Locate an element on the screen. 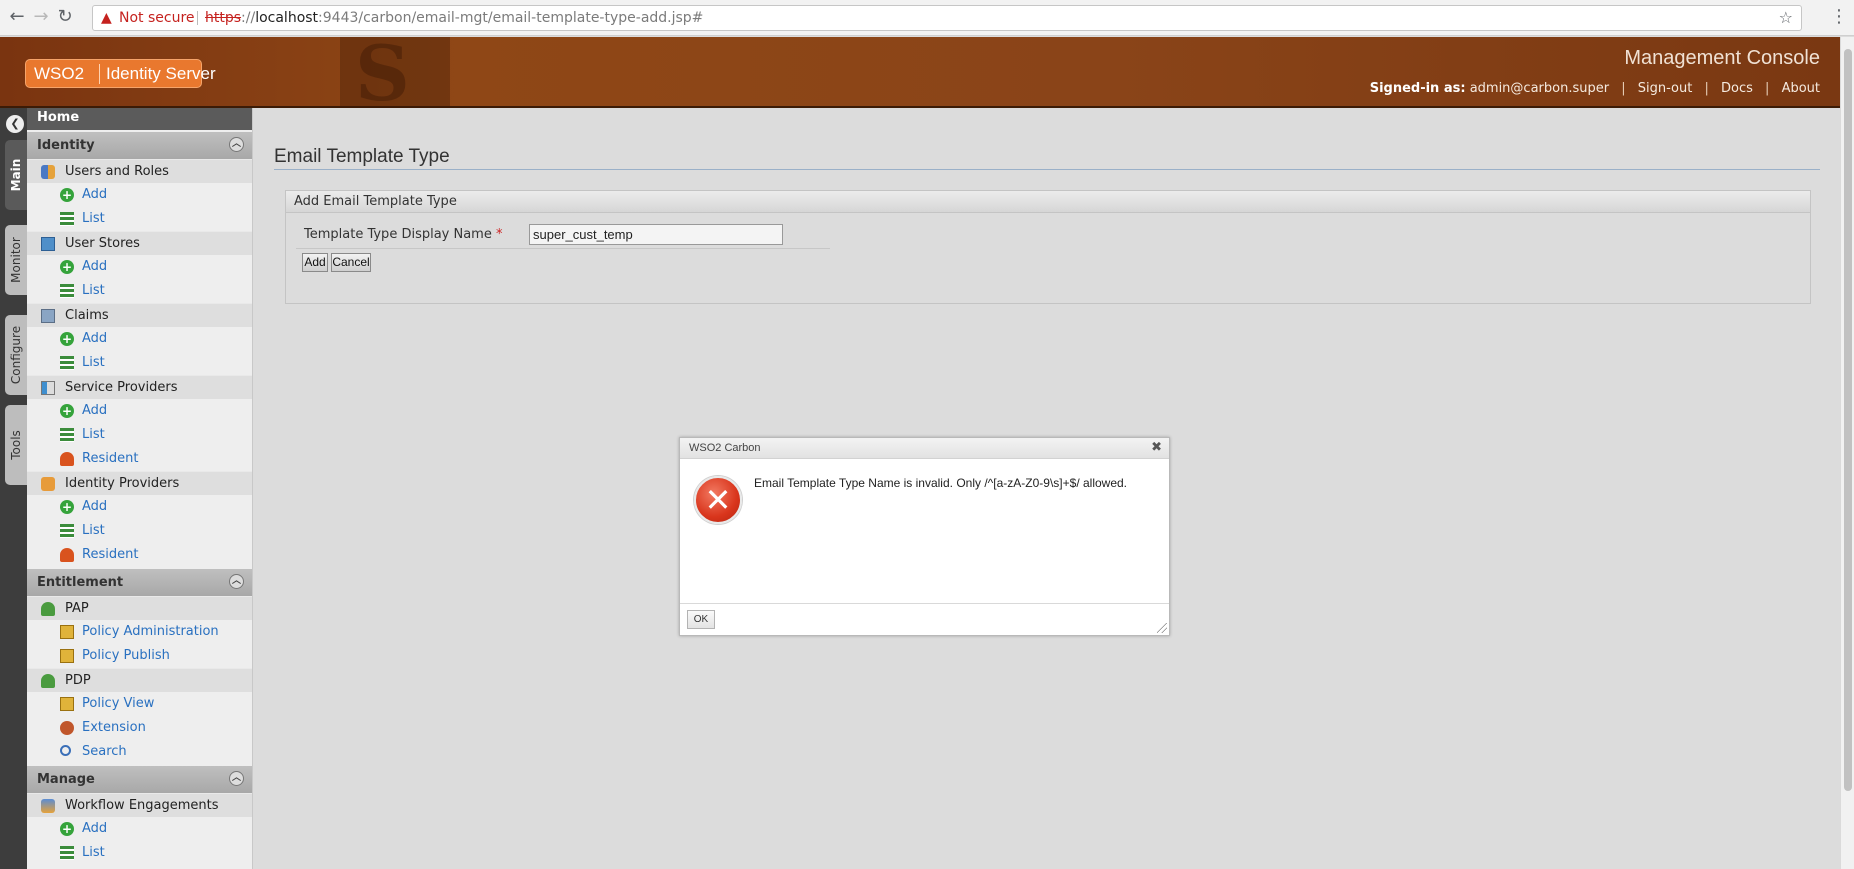 This screenshot has height=869, width=1854. tab-main: Main is located at coordinates (16, 175).